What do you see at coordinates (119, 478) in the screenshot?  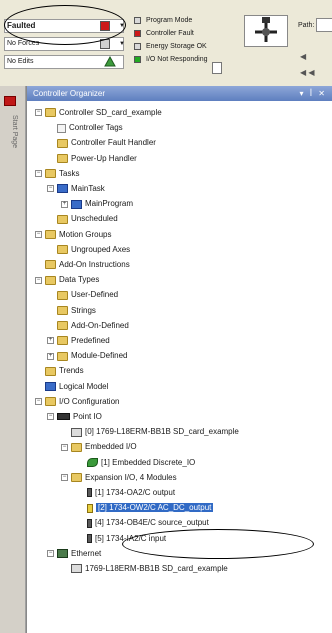 I see `tree-item: − Expansion I/O, 4 Modules` at bounding box center [119, 478].